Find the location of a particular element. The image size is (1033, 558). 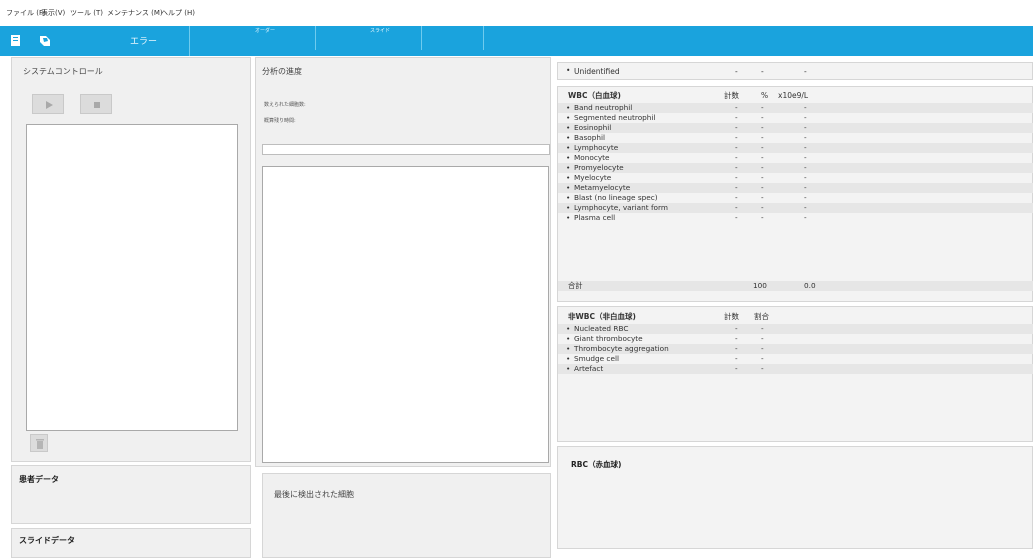

remaining-time-label: 概算残り時間: is located at coordinates (280, 121).